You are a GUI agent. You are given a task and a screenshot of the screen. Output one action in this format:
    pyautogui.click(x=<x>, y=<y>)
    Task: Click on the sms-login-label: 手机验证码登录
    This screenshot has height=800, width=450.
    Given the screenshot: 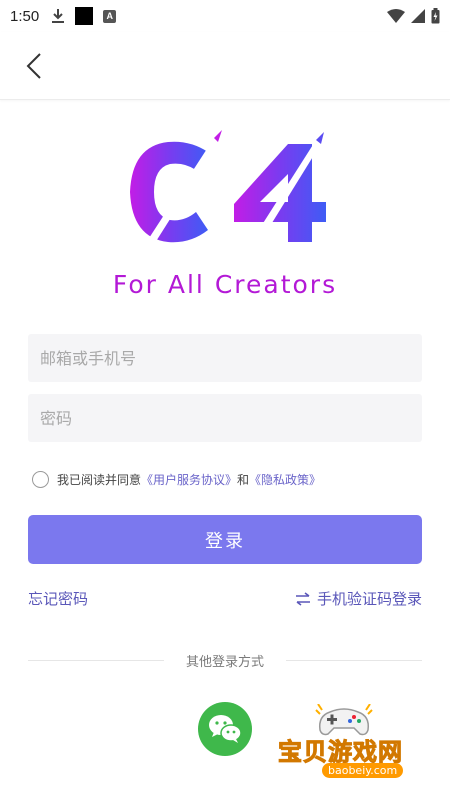 What is the action you would take?
    pyautogui.click(x=369, y=599)
    